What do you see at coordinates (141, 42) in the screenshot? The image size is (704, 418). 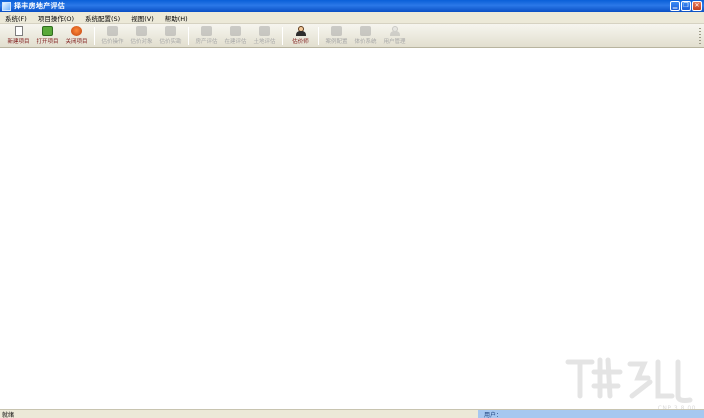 I see `appraisal-object-label: 估价对象` at bounding box center [141, 42].